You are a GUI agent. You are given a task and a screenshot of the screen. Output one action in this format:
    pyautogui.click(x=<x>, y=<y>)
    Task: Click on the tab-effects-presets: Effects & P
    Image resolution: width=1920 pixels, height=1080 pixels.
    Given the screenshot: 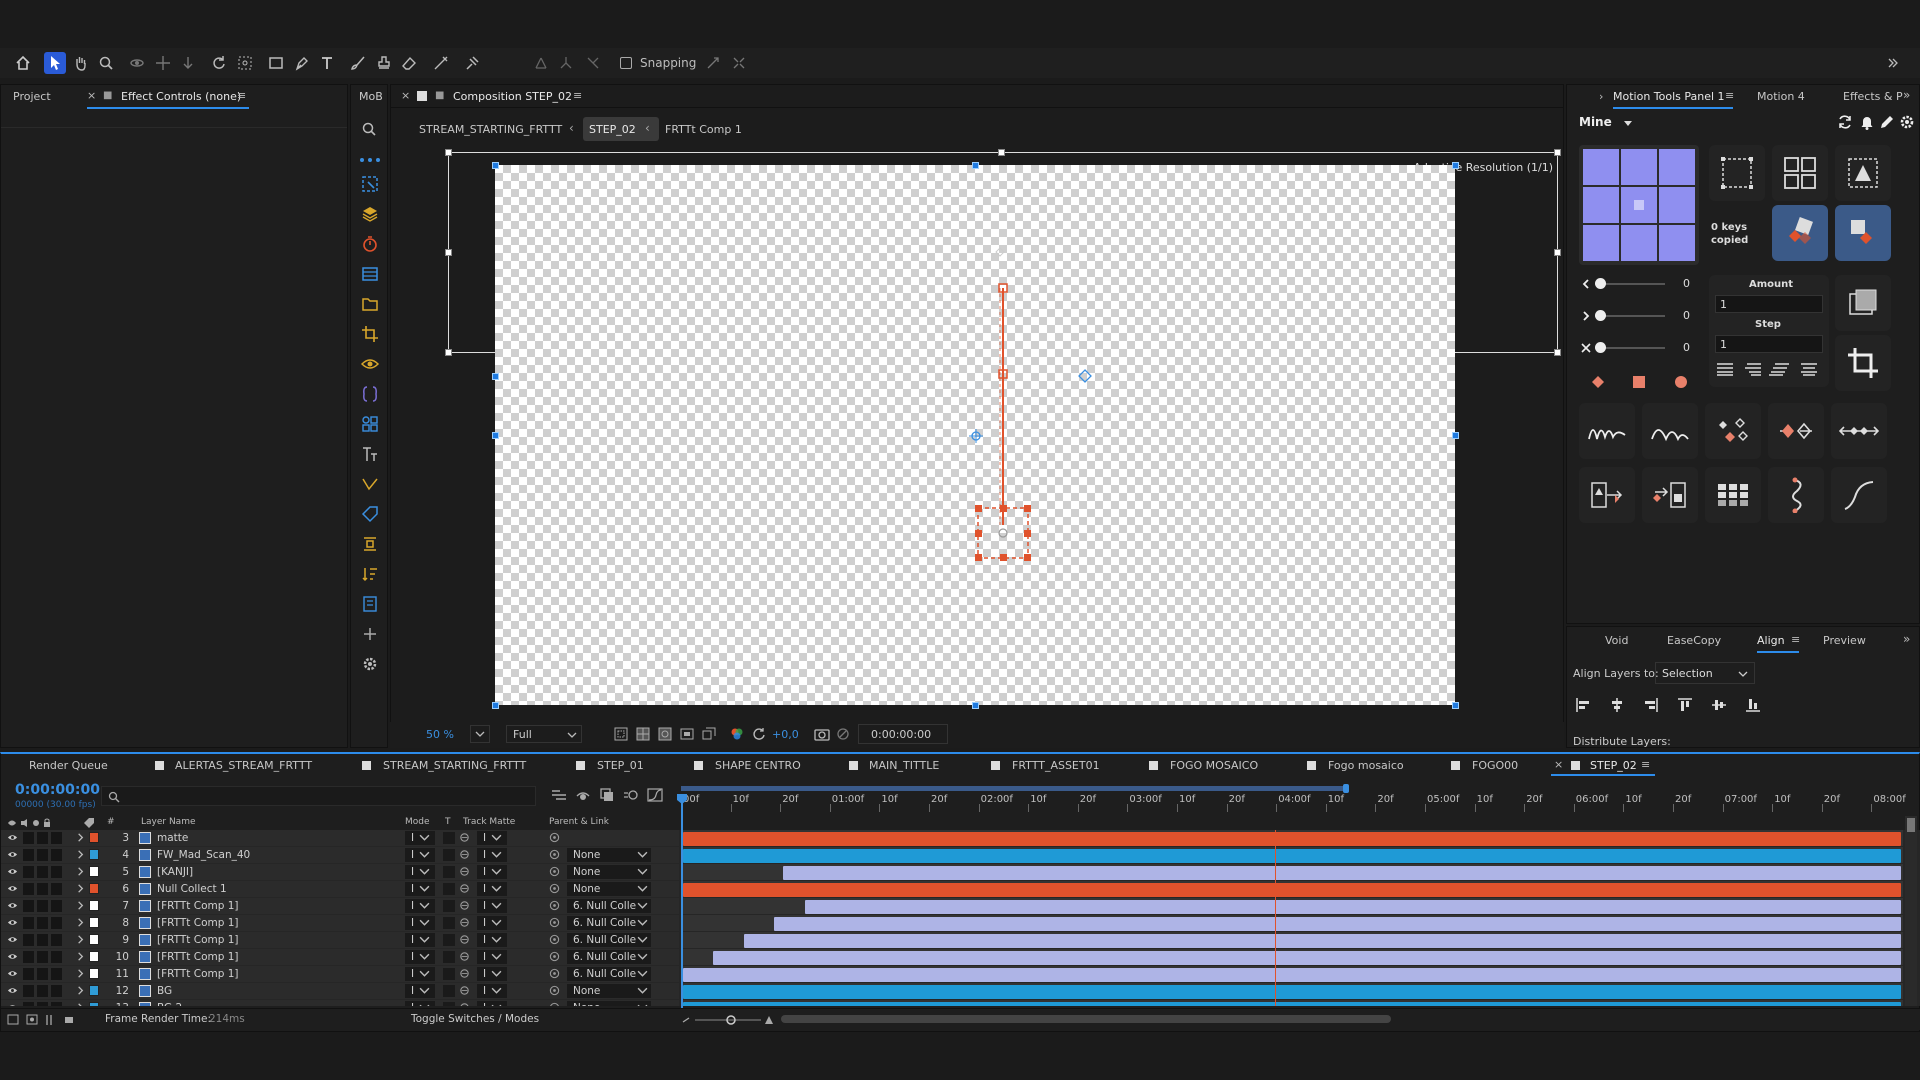 What is the action you would take?
    pyautogui.click(x=1873, y=96)
    